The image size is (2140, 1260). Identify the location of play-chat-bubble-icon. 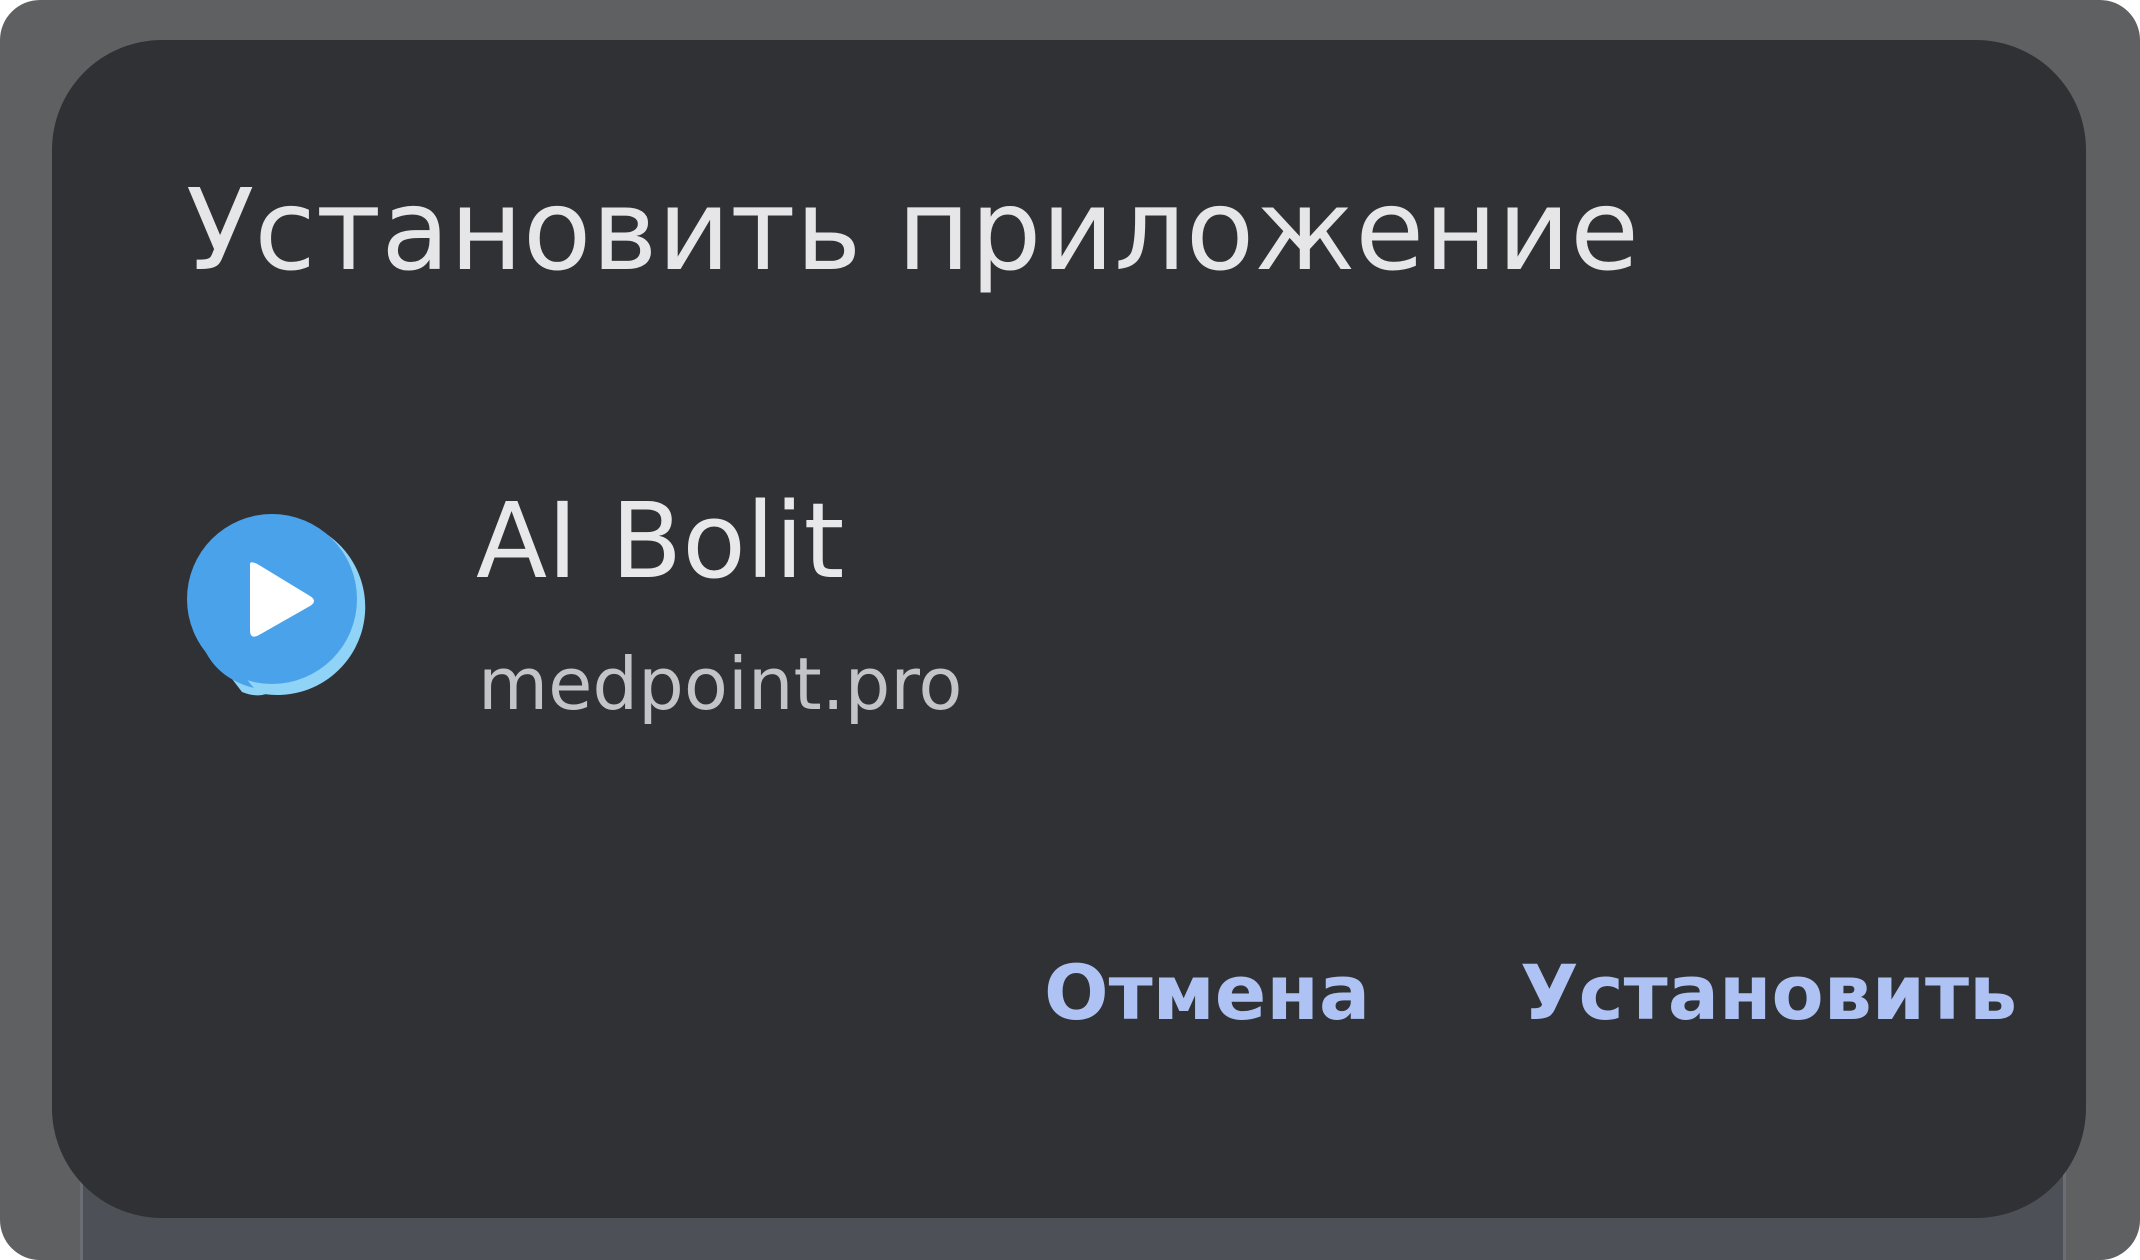
(277, 602).